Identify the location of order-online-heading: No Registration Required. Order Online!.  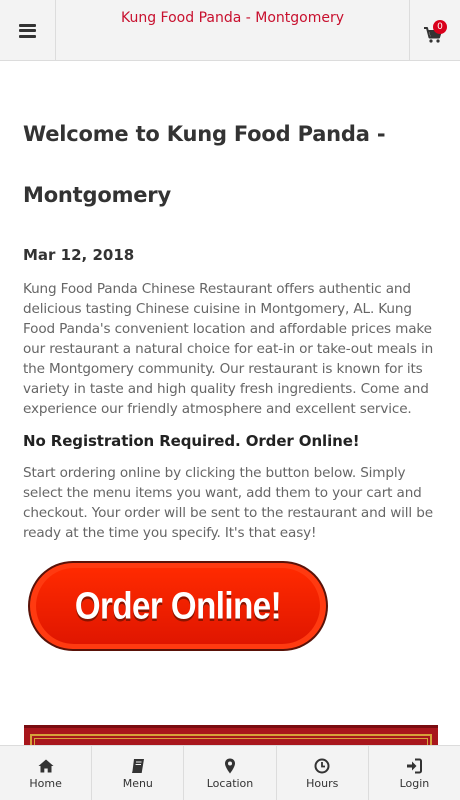
(191, 441).